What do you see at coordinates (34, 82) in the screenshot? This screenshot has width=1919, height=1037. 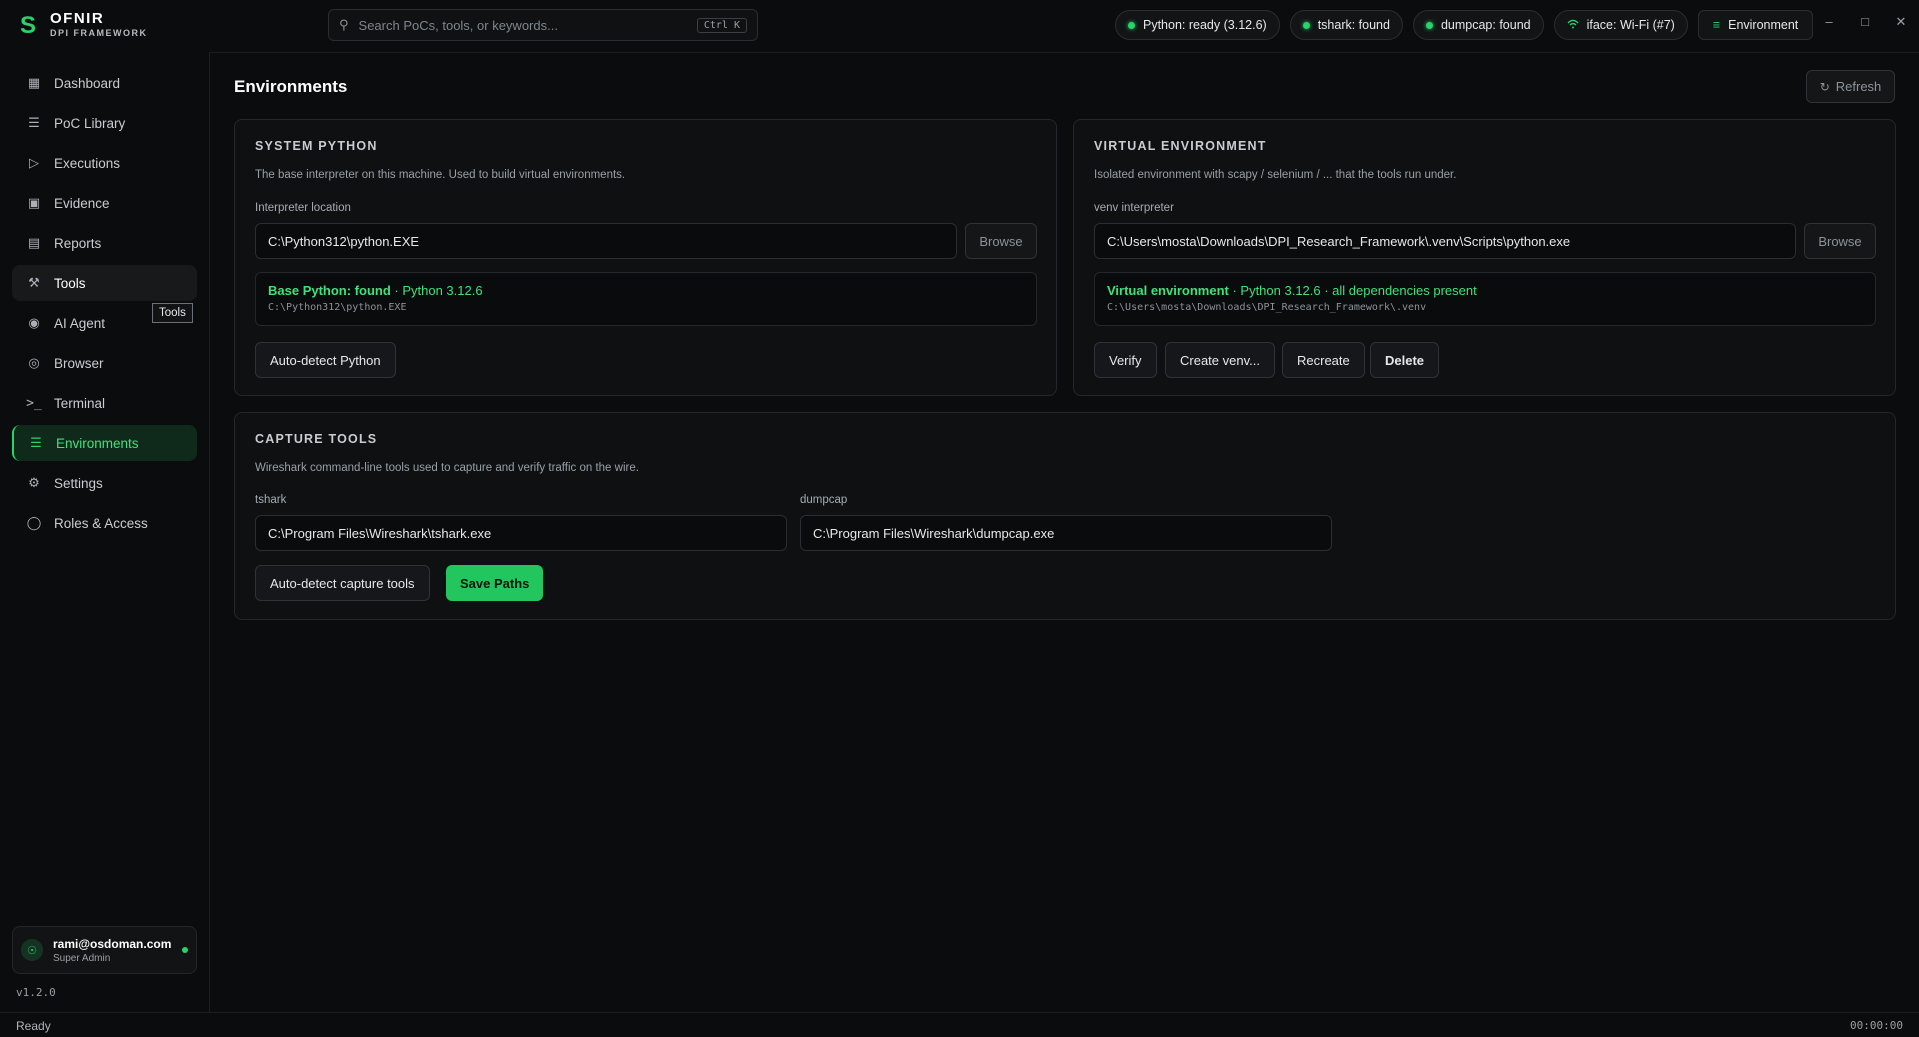 I see `grid-icon: ▦` at bounding box center [34, 82].